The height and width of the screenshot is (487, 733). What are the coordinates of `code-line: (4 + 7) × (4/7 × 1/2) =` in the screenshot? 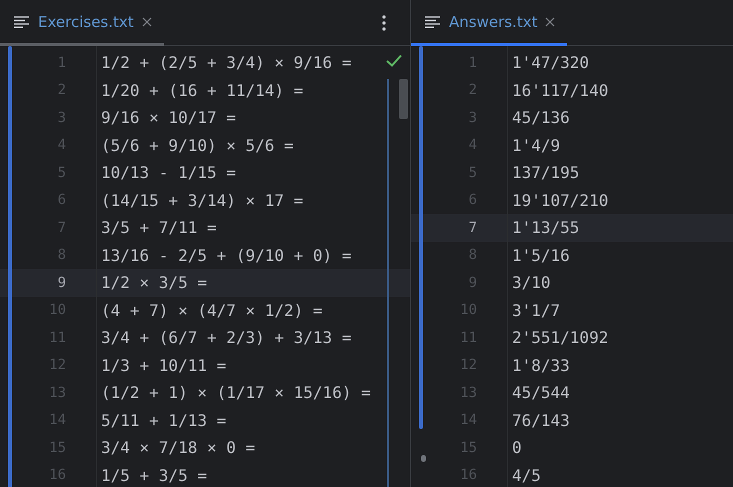 It's located at (211, 310).